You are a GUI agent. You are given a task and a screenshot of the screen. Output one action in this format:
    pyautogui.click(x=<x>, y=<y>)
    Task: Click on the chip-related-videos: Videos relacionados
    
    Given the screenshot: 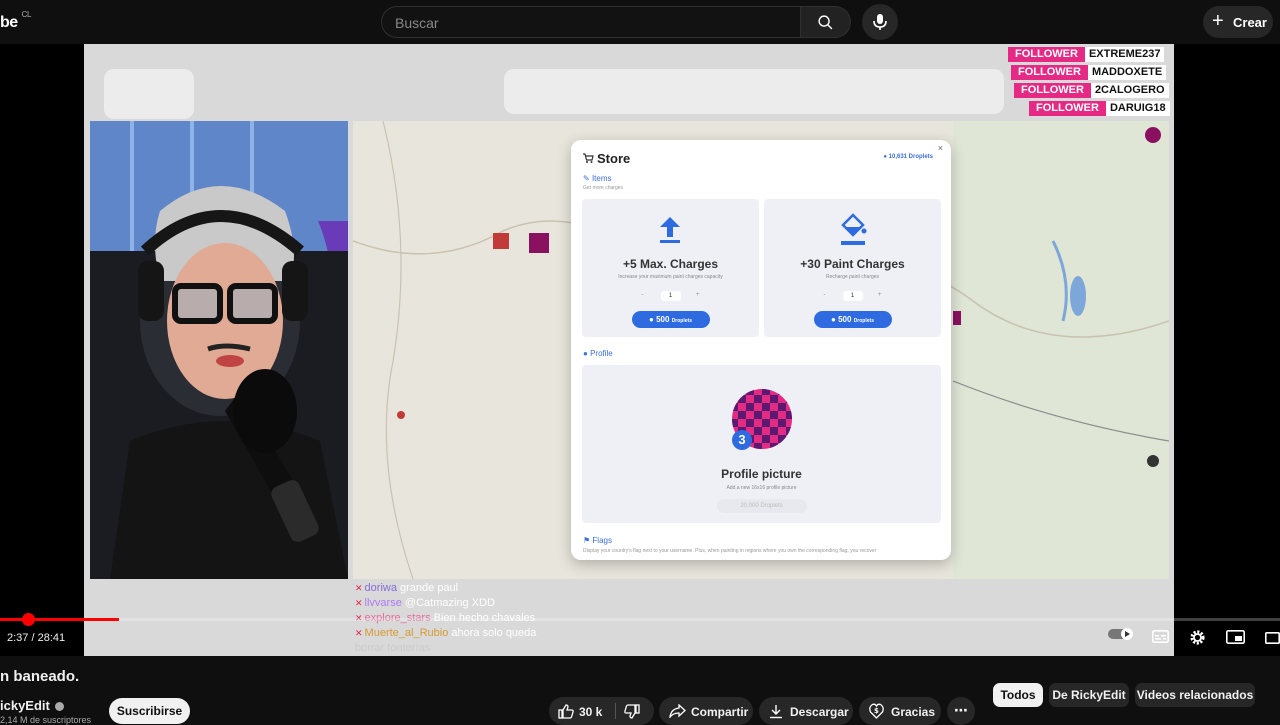 What is the action you would take?
    pyautogui.click(x=1195, y=695)
    